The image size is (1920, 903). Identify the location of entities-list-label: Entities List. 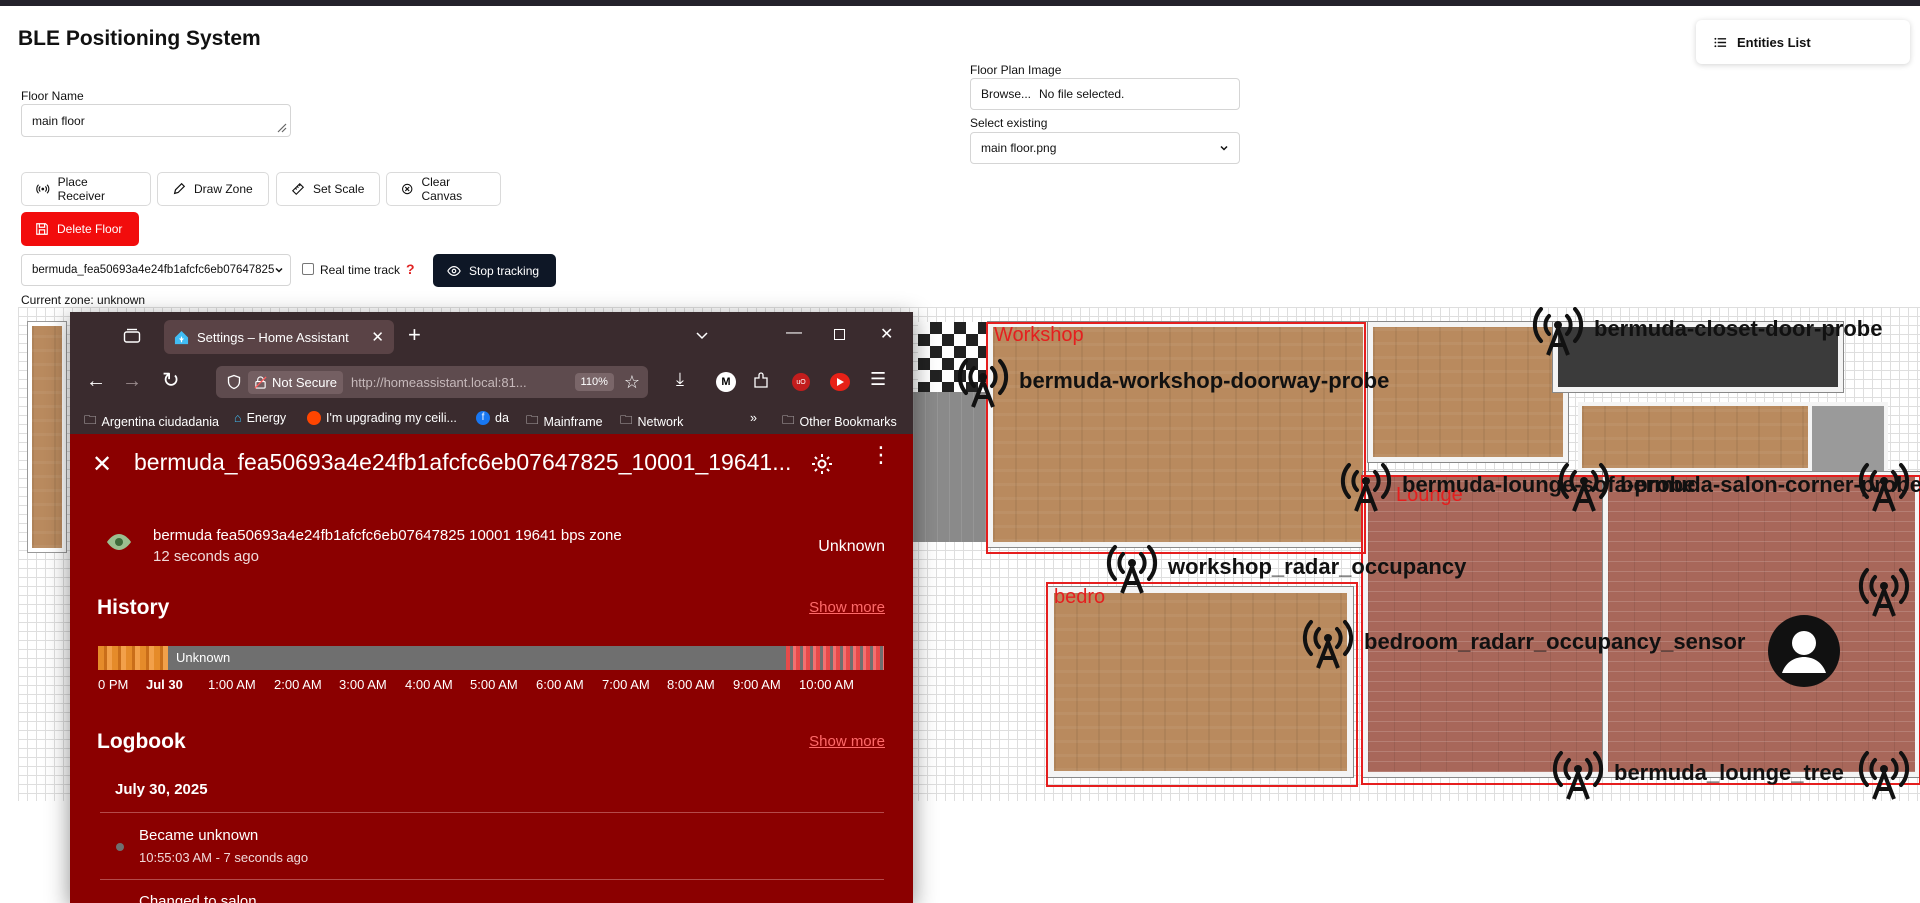
(1774, 42).